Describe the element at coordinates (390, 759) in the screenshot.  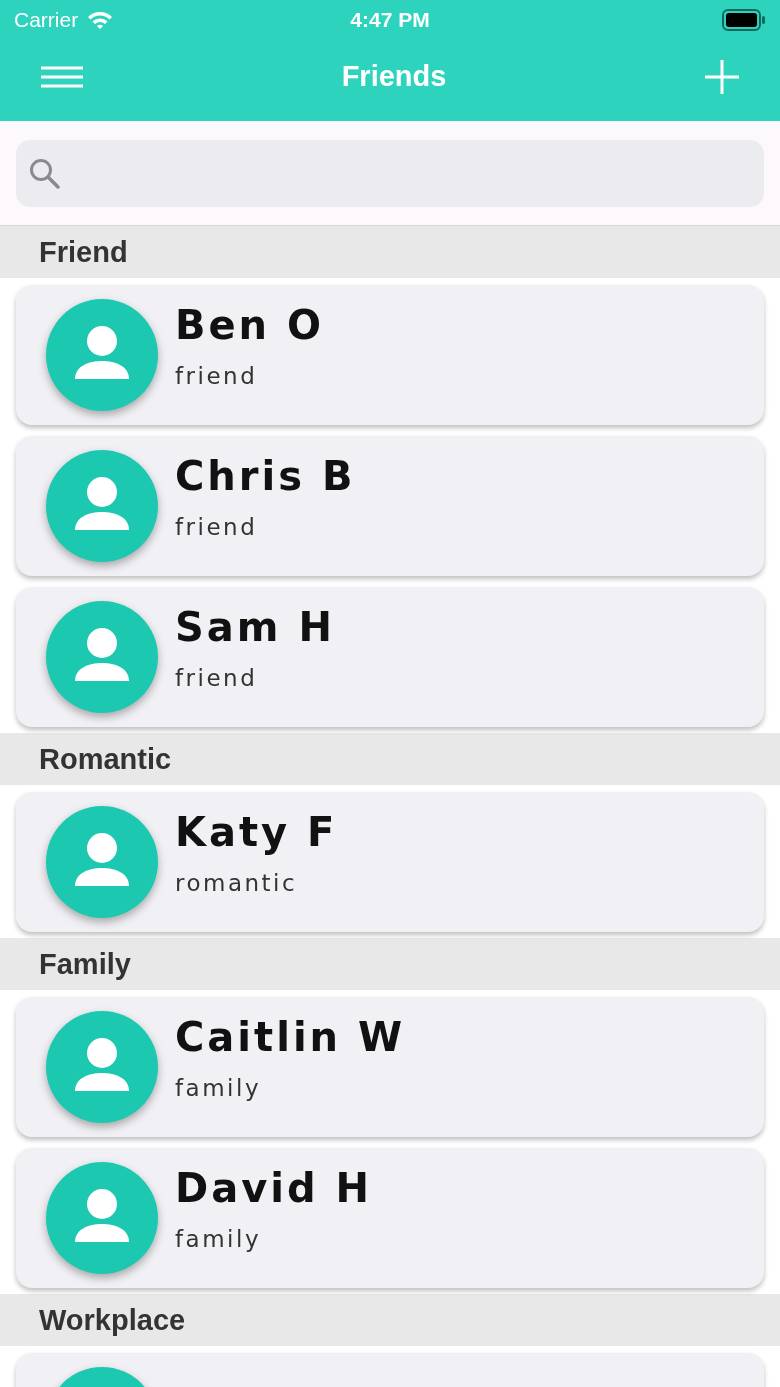
I see `section-header: Romantic` at that location.